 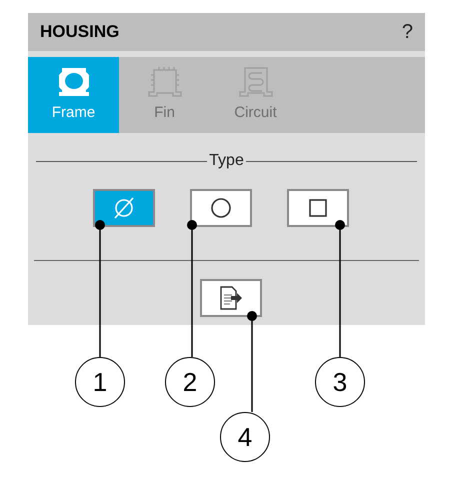 I want to click on tab: Frame, so click(x=73, y=95).